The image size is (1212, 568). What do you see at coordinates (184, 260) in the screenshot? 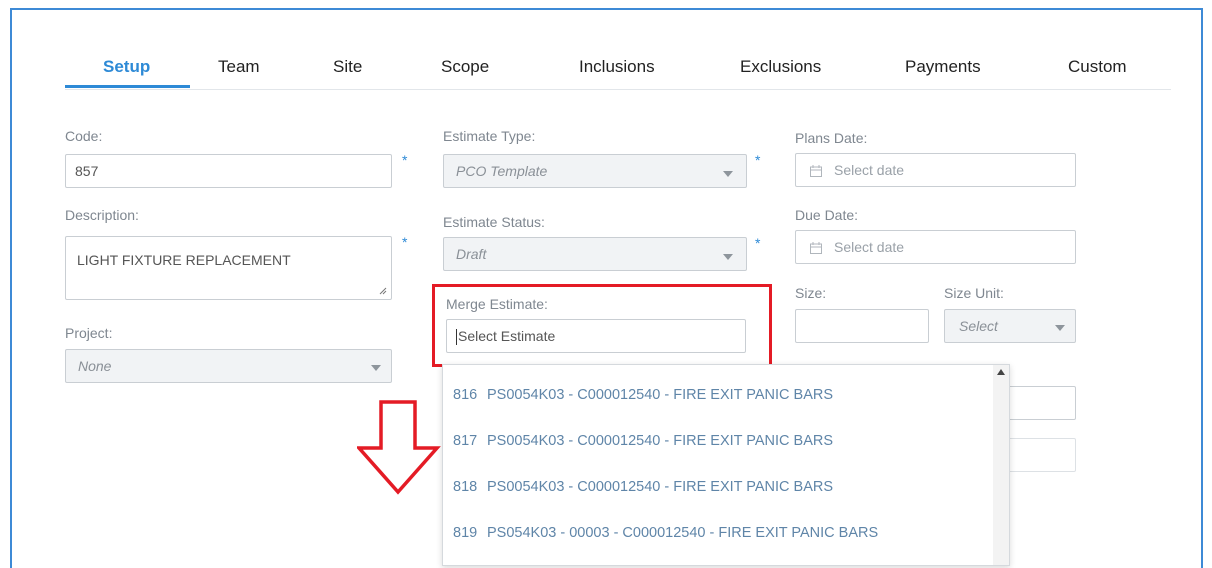
I see `description-value: LIGHT FIXTURE REPLACEMENT` at bounding box center [184, 260].